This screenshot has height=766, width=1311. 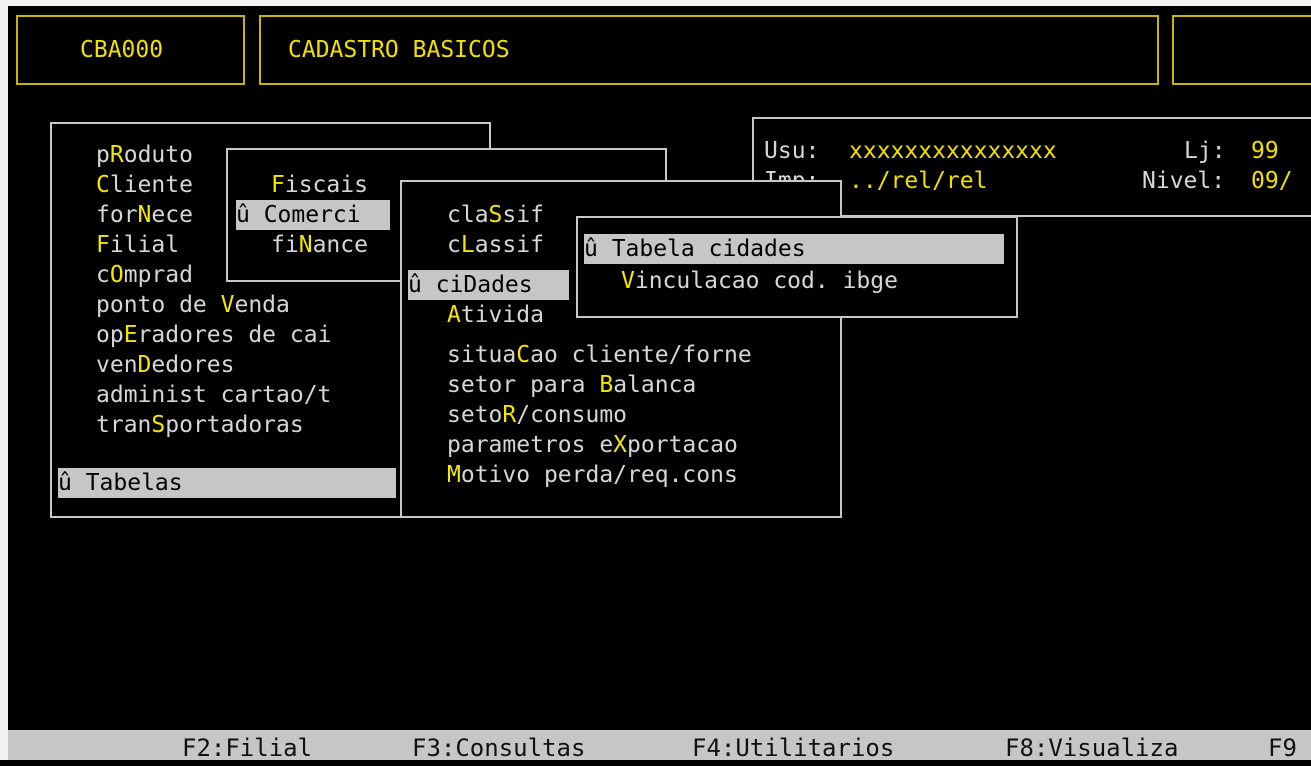 I want to click on menu-item-operadores: opEradores de cai, so click(x=213, y=335).